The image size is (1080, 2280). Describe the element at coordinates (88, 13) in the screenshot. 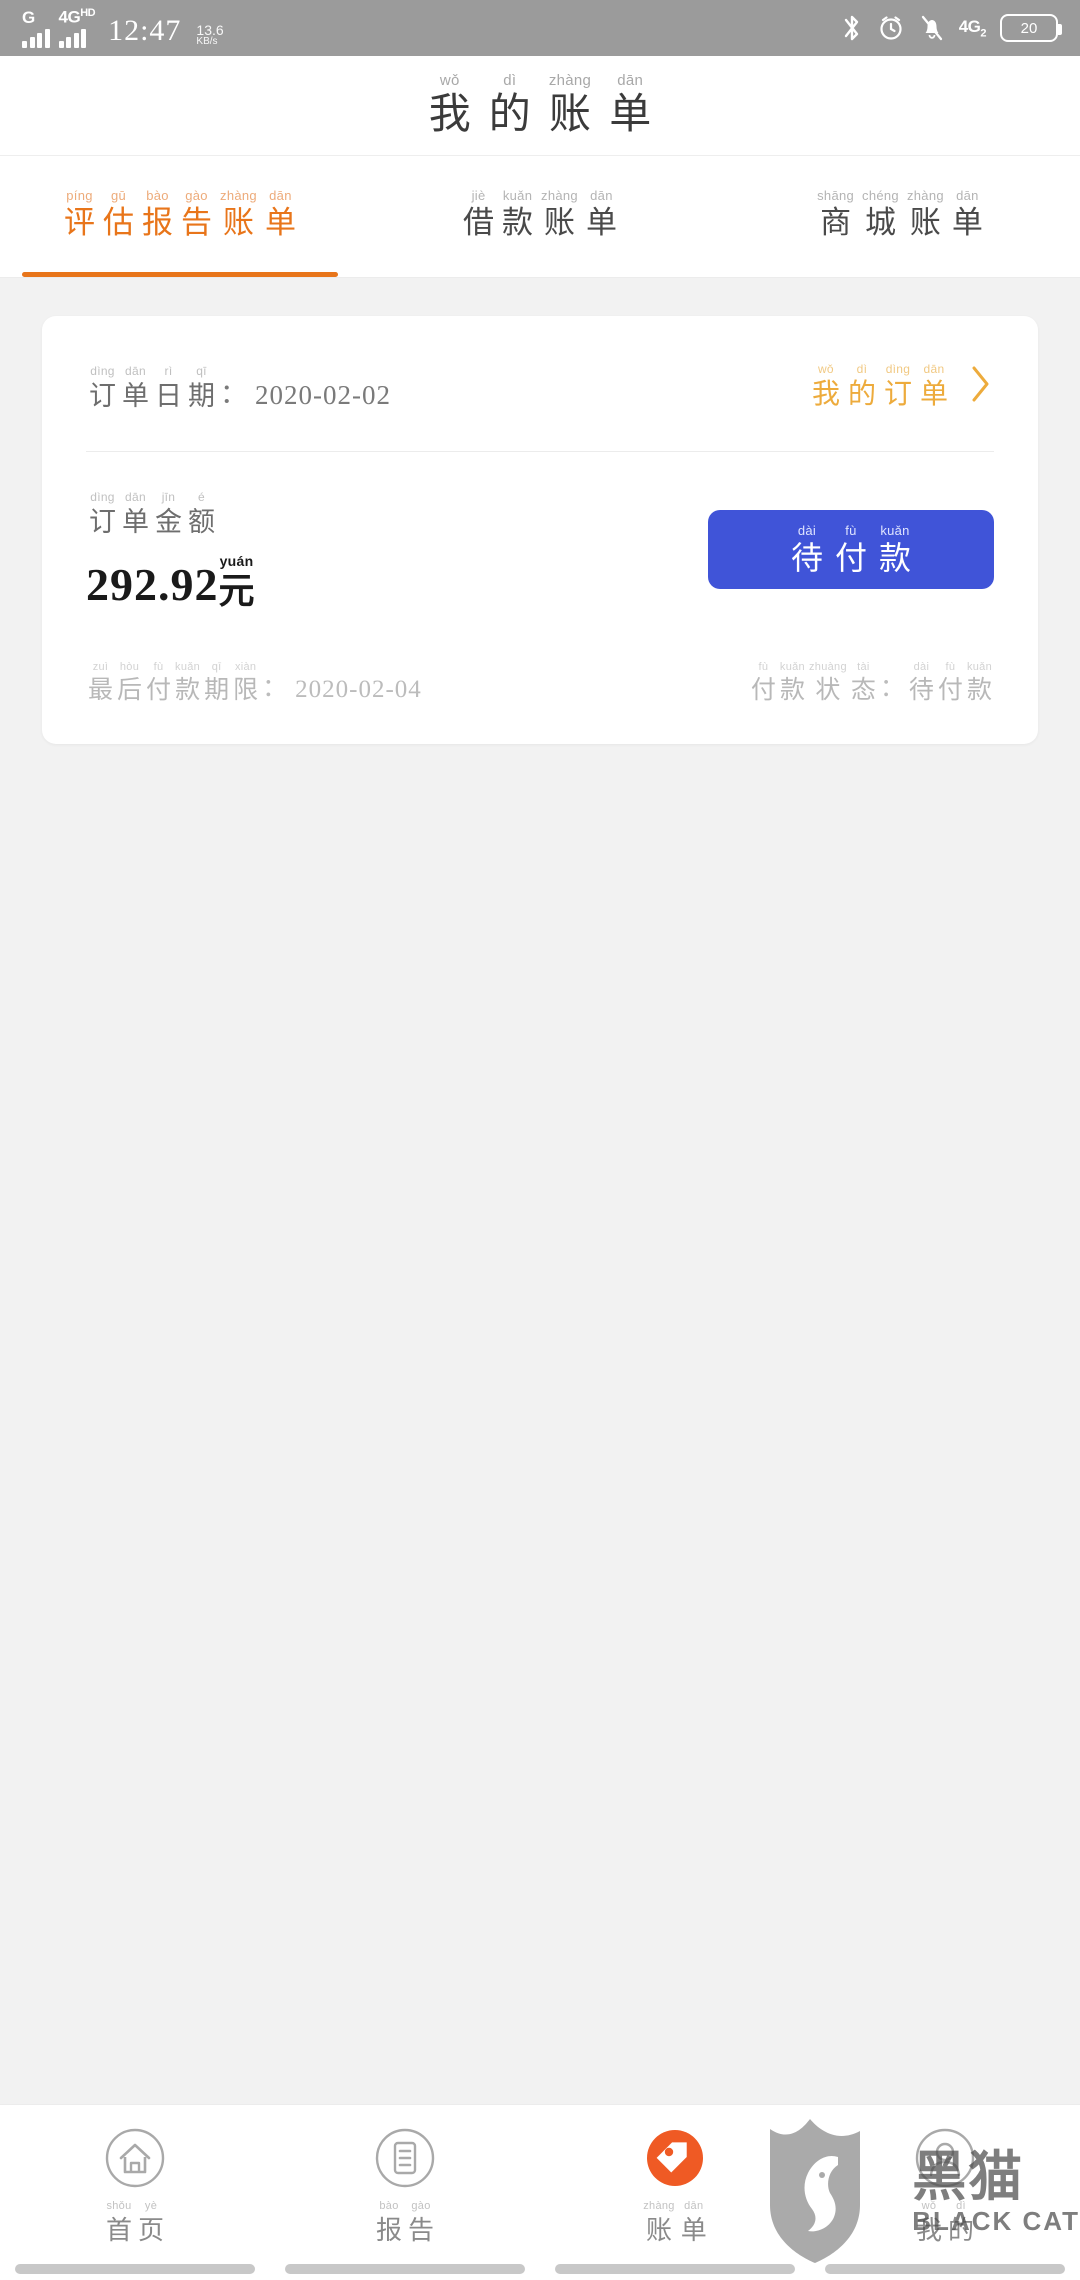

I see `signal-2-hd-label: HD` at that location.